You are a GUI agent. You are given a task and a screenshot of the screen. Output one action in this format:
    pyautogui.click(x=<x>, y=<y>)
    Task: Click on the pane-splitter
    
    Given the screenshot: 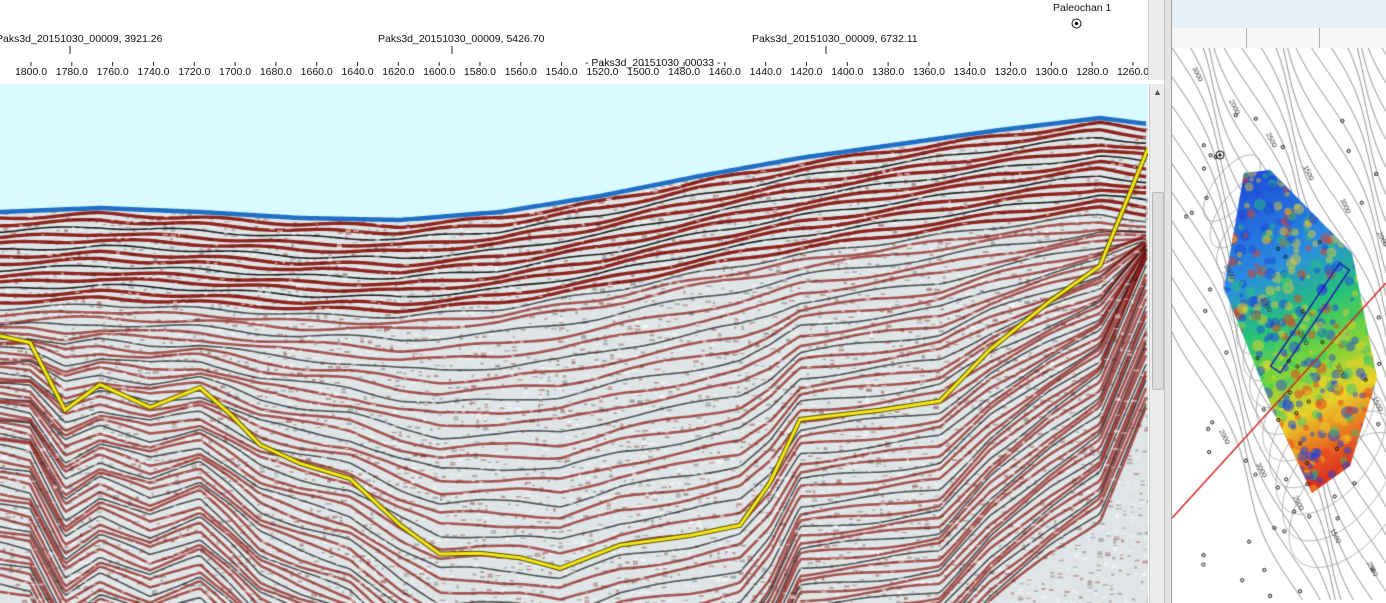 What is the action you would take?
    pyautogui.click(x=1168, y=301)
    